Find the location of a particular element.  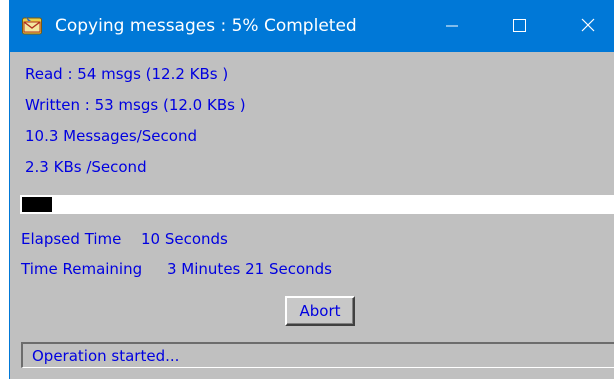

abort-button: Abort is located at coordinates (320, 311).